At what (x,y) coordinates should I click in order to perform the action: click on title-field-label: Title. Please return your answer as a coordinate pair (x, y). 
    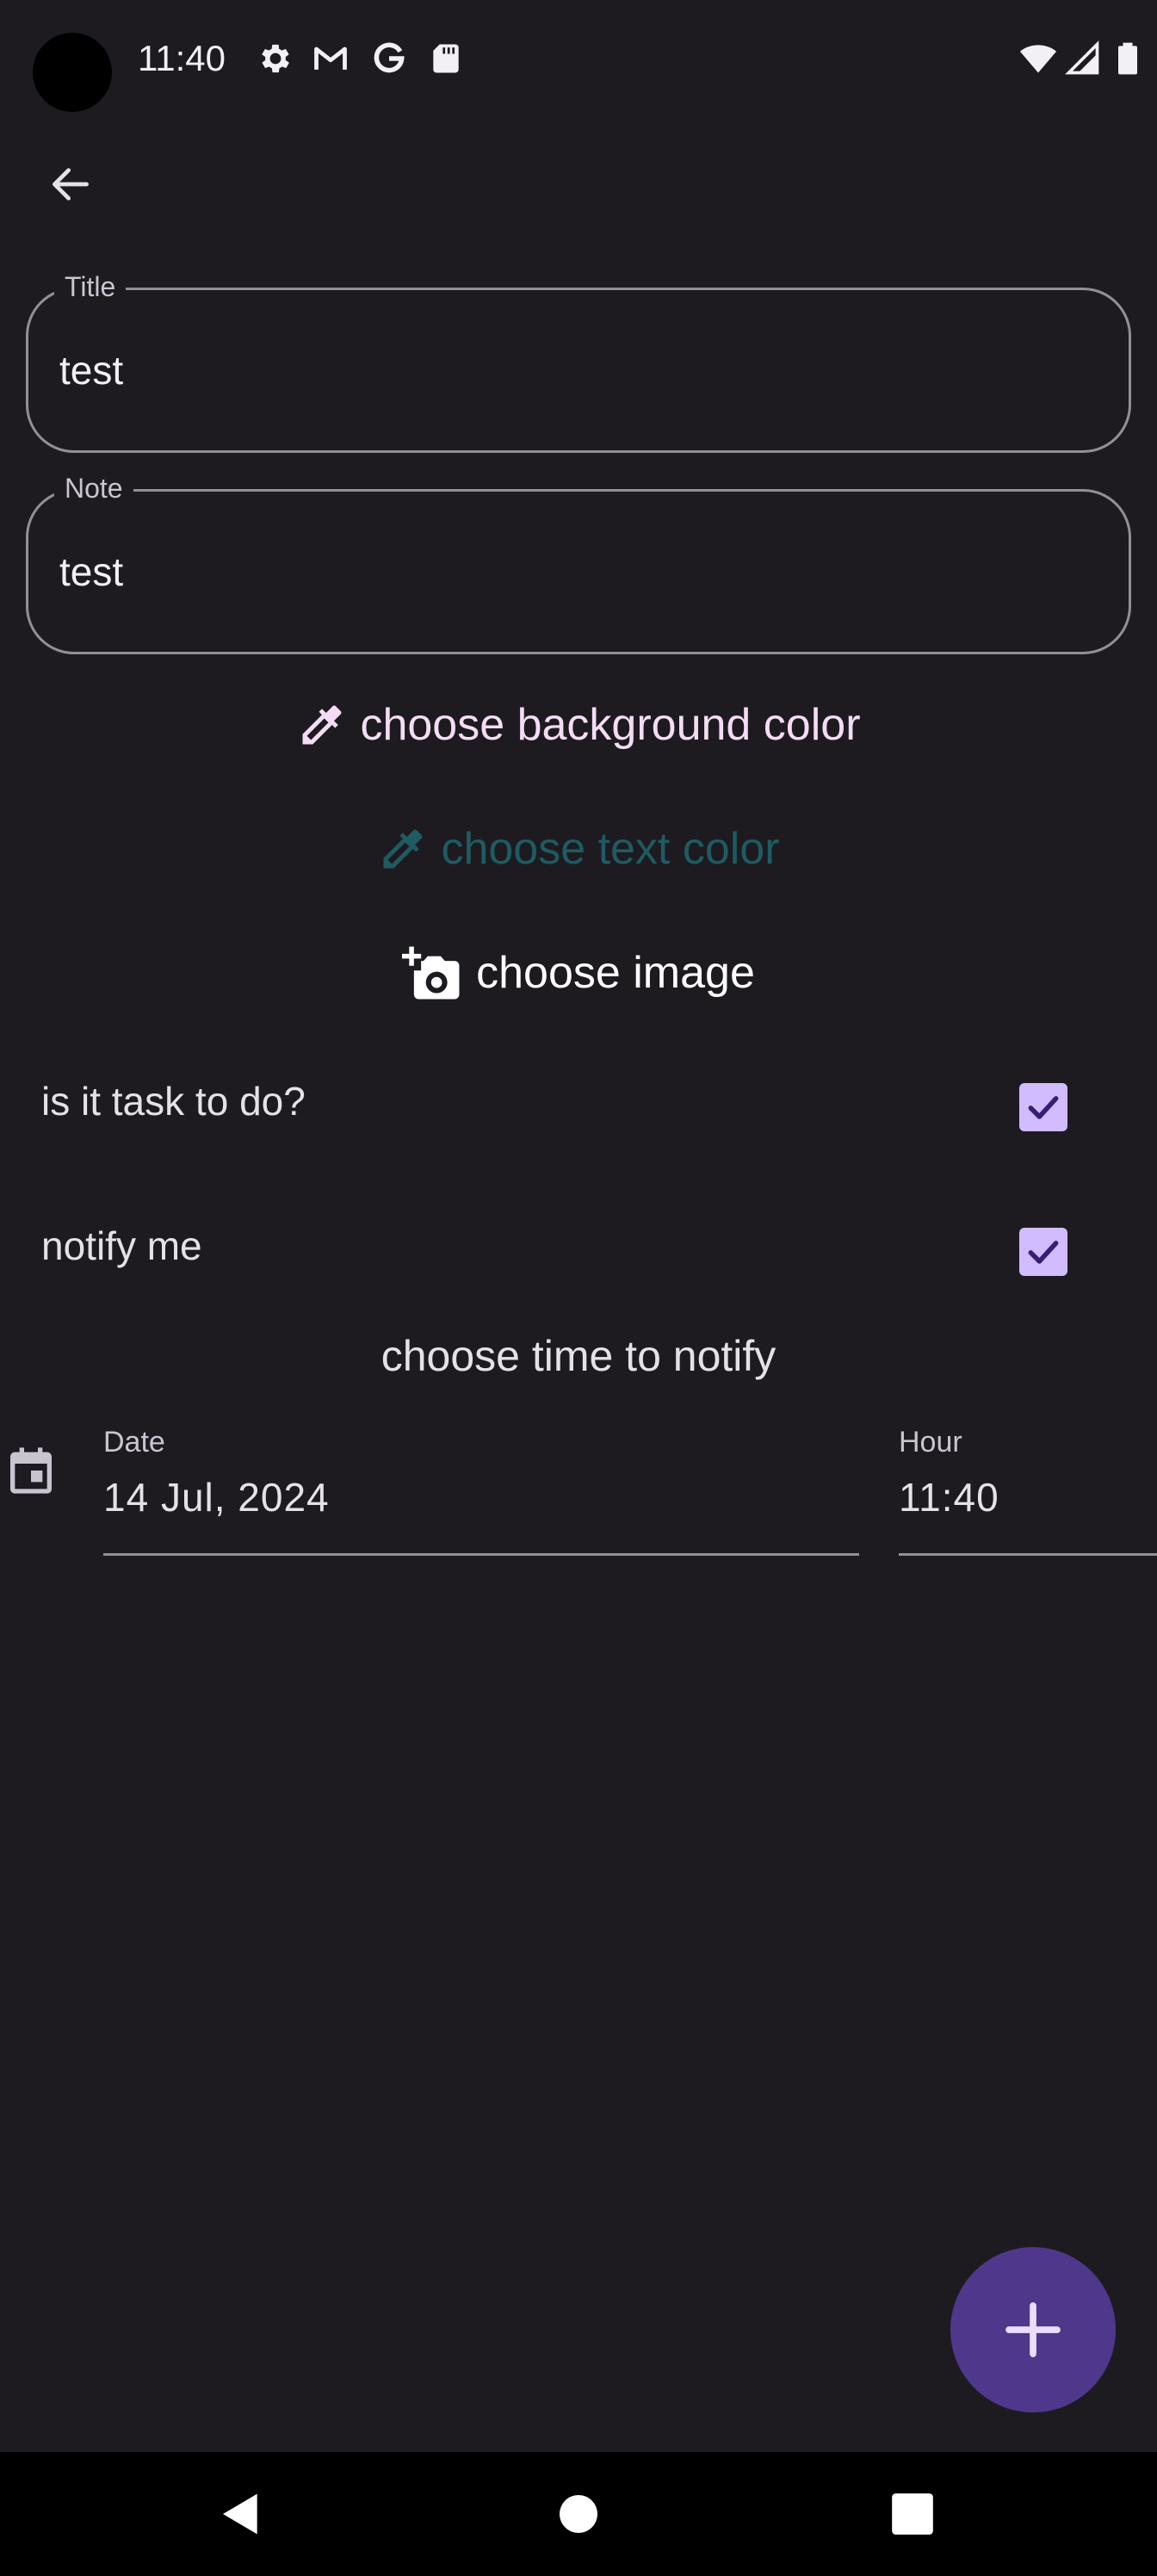
    Looking at the image, I should click on (90, 287).